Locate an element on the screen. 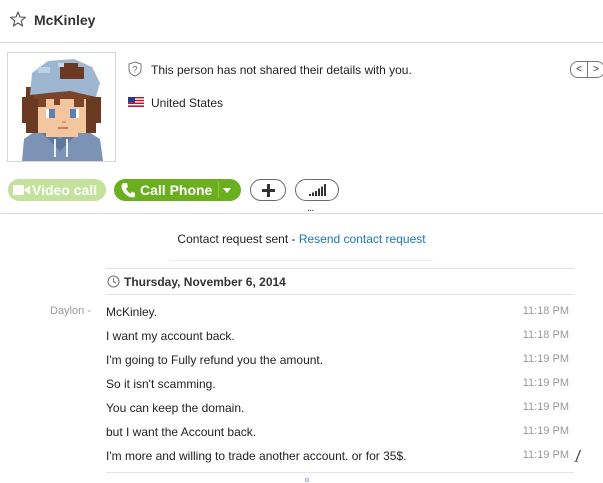  next-arrow-button: > is located at coordinates (595, 69).